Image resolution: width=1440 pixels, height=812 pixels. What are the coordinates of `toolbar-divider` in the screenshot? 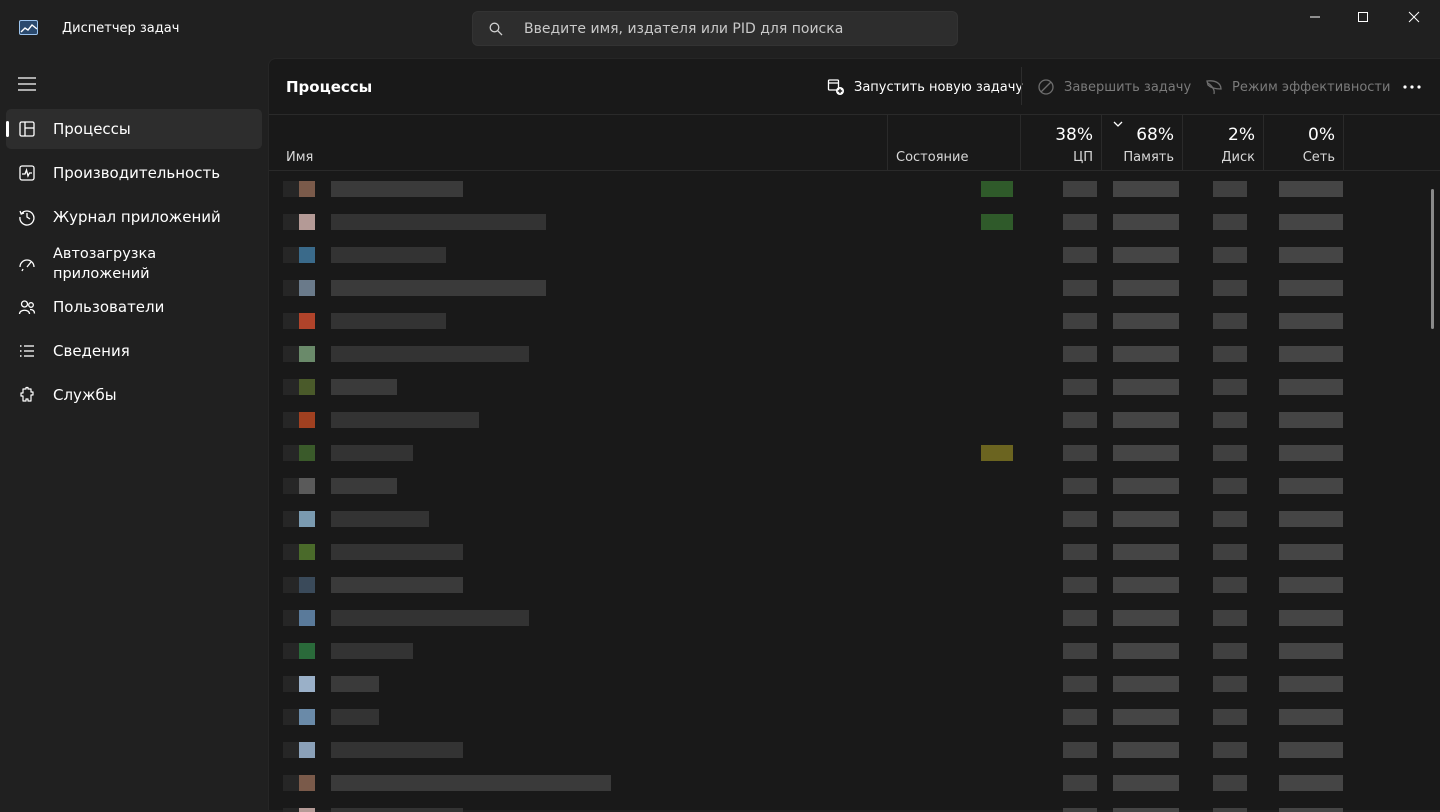 It's located at (1021, 86).